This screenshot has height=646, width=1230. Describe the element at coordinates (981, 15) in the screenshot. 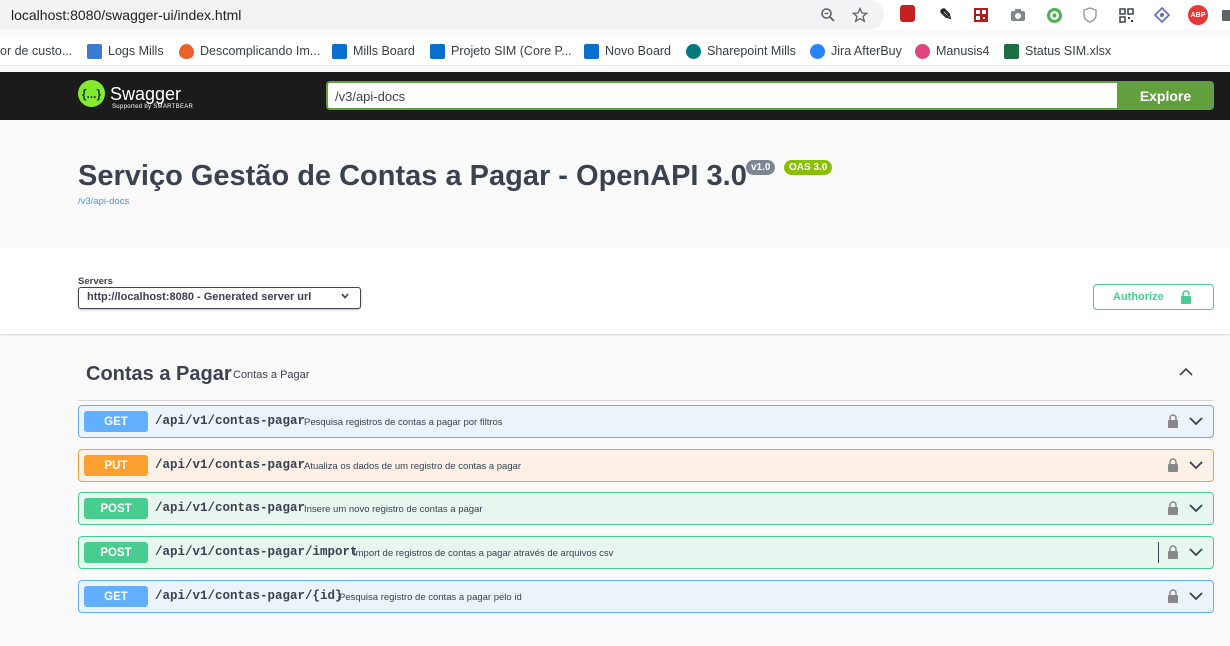

I see `extension-qr-icon` at that location.